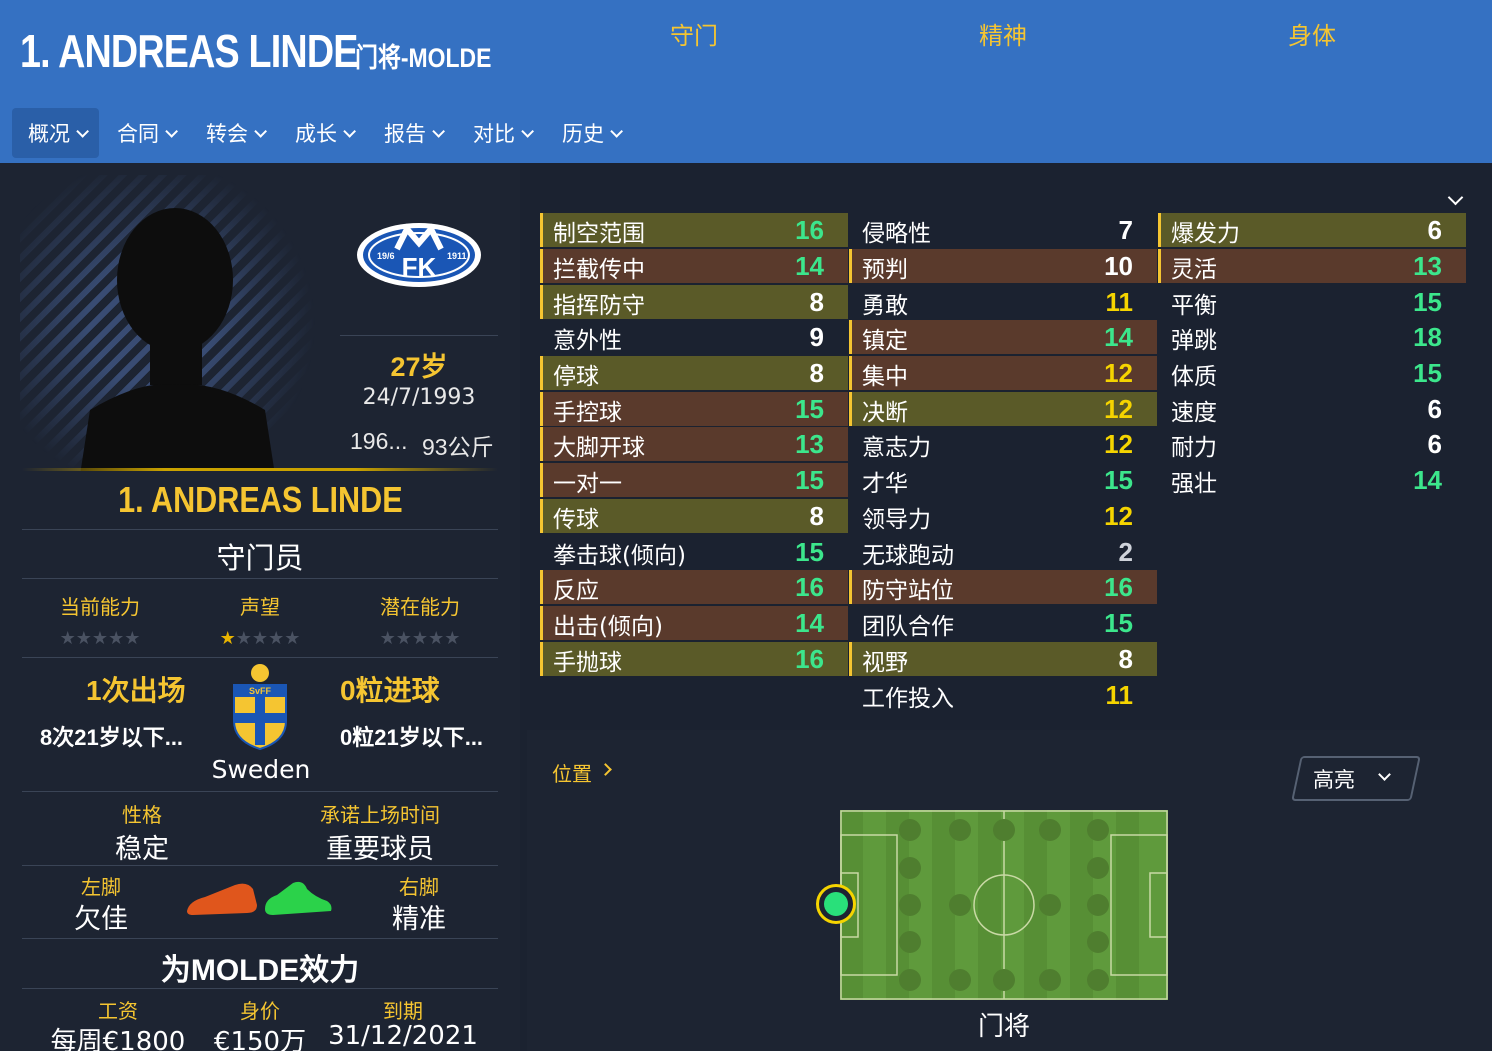 The height and width of the screenshot is (1051, 1492). Describe the element at coordinates (1356, 778) in the screenshot. I see `highlight-button` at that location.